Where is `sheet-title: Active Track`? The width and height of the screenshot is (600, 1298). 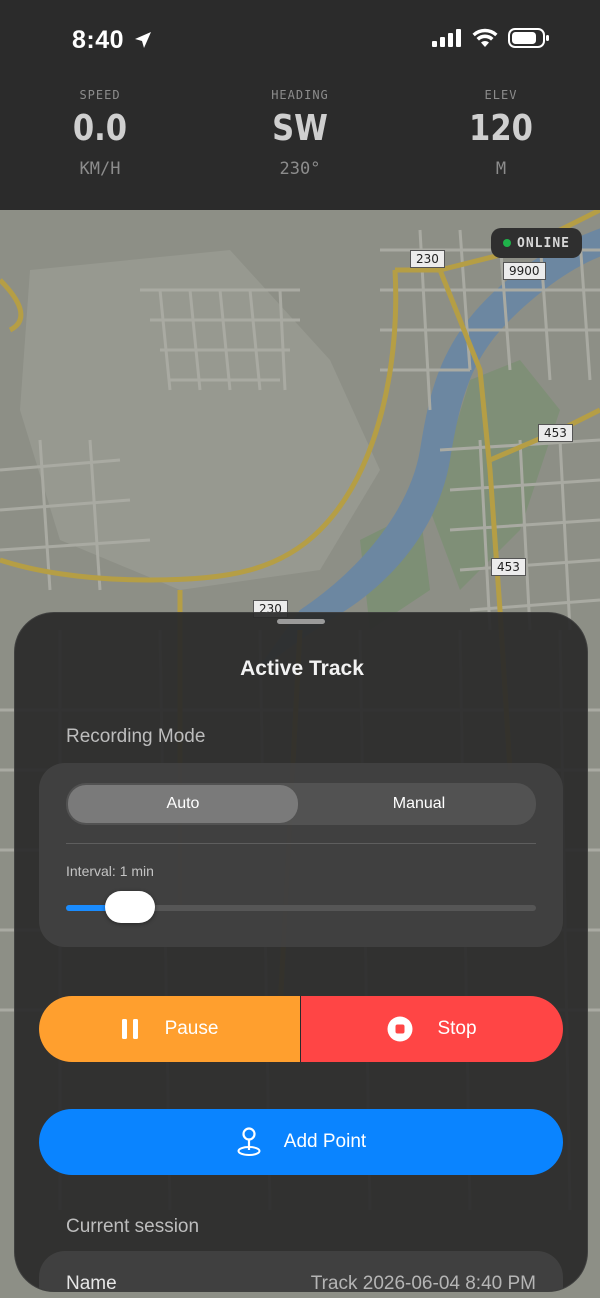
sheet-title: Active Track is located at coordinates (302, 668).